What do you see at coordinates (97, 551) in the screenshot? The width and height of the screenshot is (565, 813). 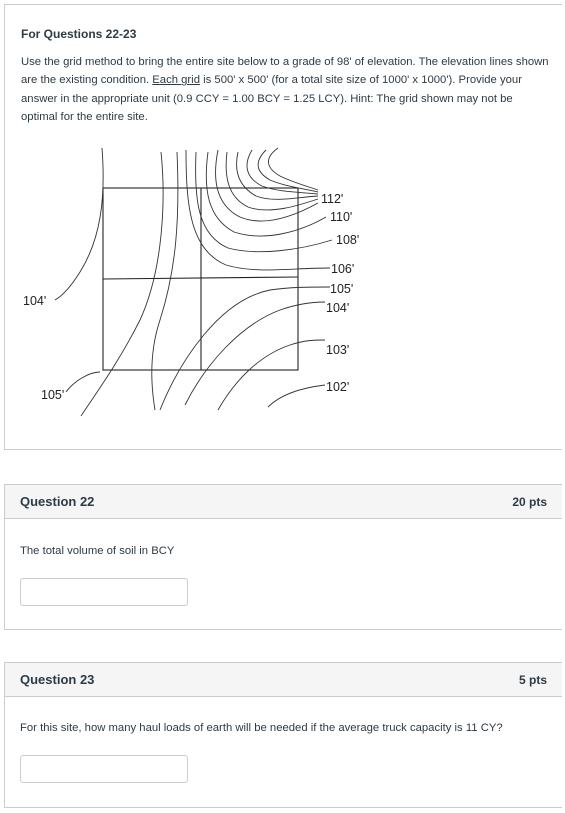 I see `question-22-text: The total volume of soil in BCY` at bounding box center [97, 551].